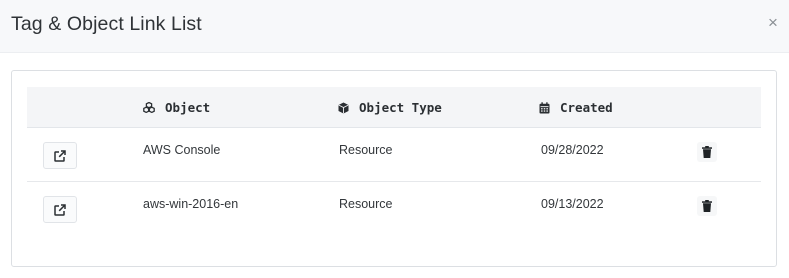  What do you see at coordinates (572, 150) in the screenshot?
I see `created-date: 09/28/2022` at bounding box center [572, 150].